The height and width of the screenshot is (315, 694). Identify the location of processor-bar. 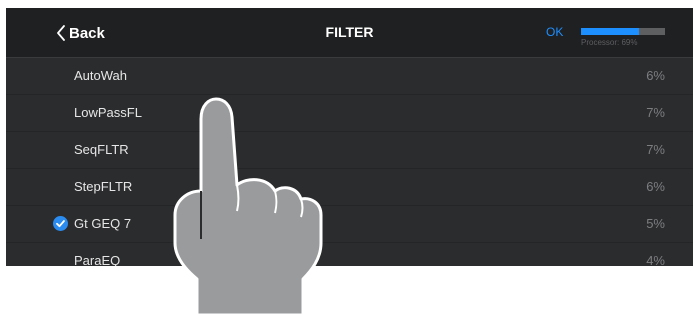
(623, 31).